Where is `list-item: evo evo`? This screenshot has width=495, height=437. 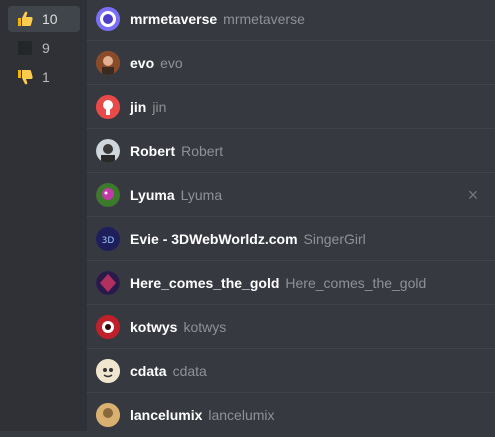
list-item: evo evo is located at coordinates (291, 63).